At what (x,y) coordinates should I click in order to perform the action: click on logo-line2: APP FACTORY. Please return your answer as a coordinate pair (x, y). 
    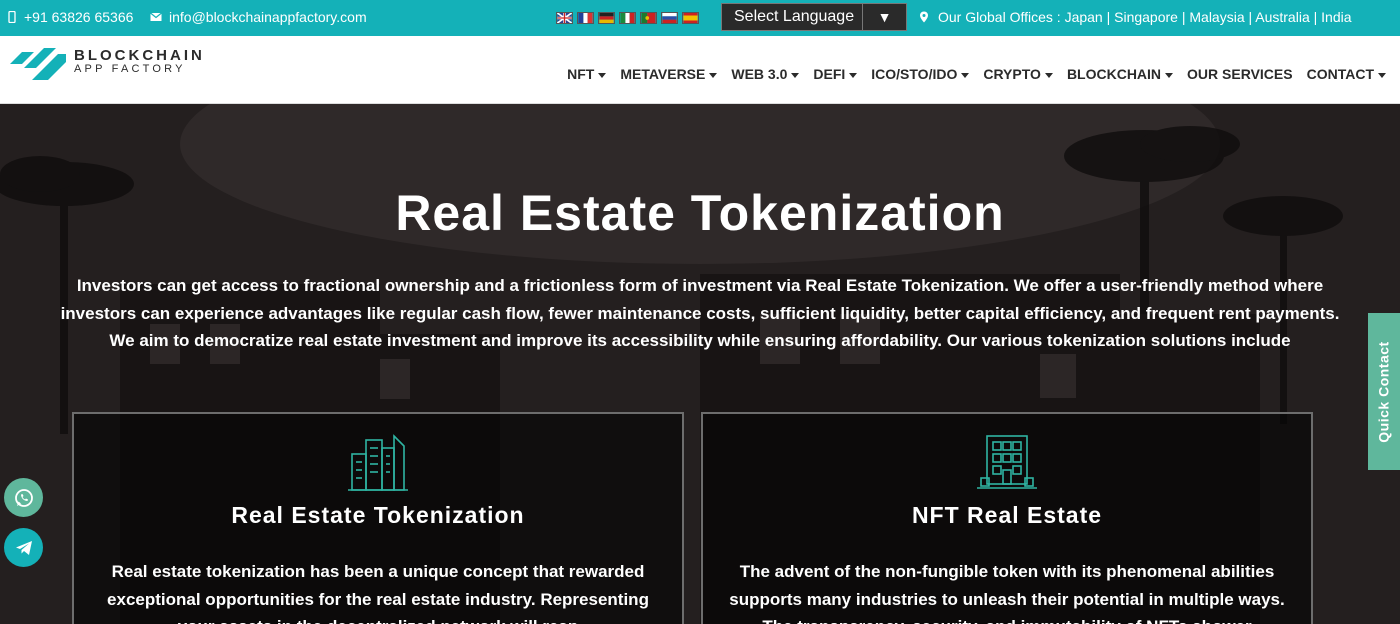
    Looking at the image, I should click on (130, 69).